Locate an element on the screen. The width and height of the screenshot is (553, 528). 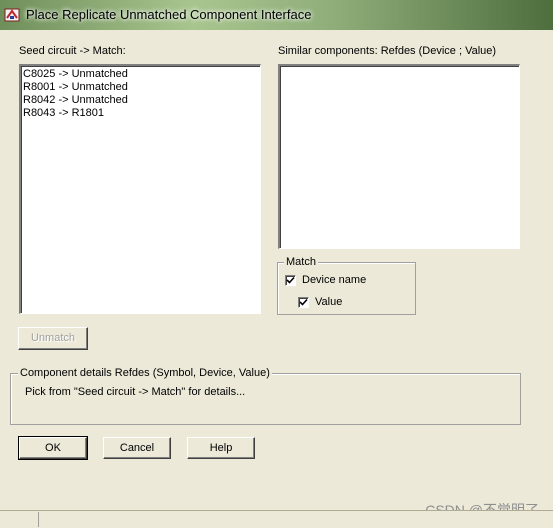
match-group-legend: Match is located at coordinates (301, 262).